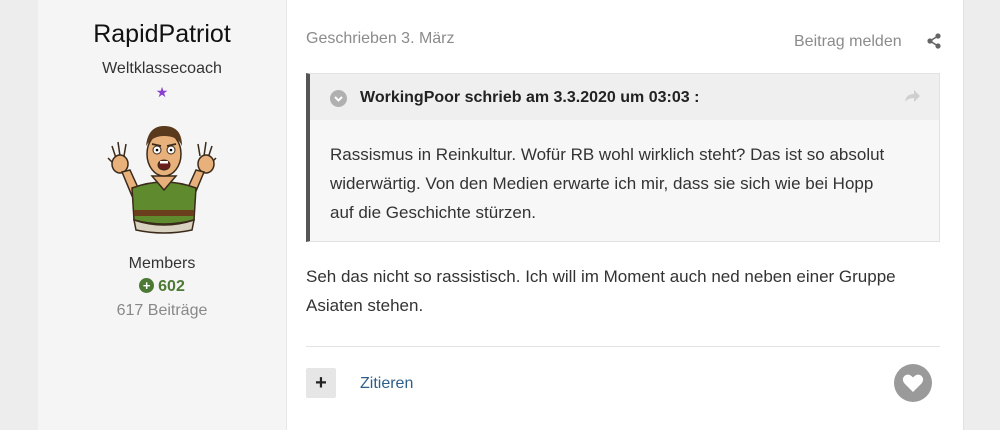 The image size is (1000, 430). I want to click on member-group: Members, so click(162, 263).